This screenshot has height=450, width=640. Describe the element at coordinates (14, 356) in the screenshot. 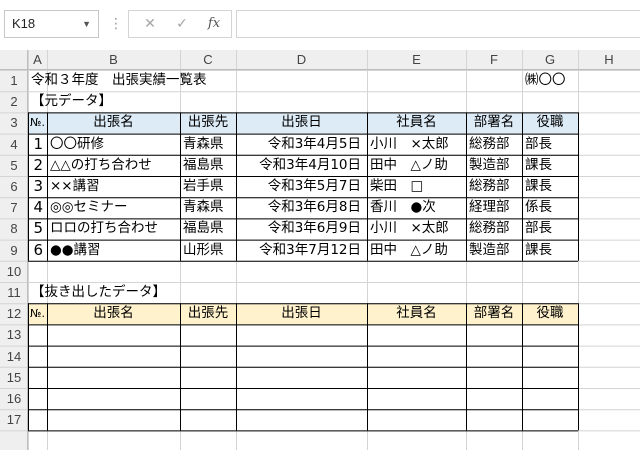

I see `row-header-14: 14` at that location.